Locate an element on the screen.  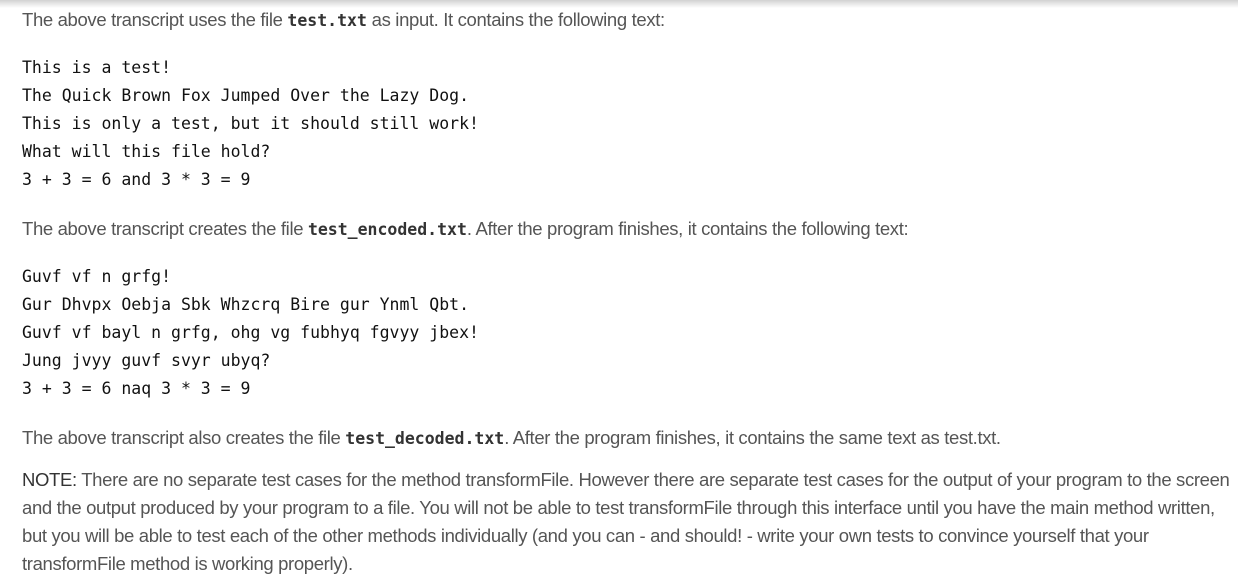
intro-text-before: The above transcript uses the file is located at coordinates (155, 19).